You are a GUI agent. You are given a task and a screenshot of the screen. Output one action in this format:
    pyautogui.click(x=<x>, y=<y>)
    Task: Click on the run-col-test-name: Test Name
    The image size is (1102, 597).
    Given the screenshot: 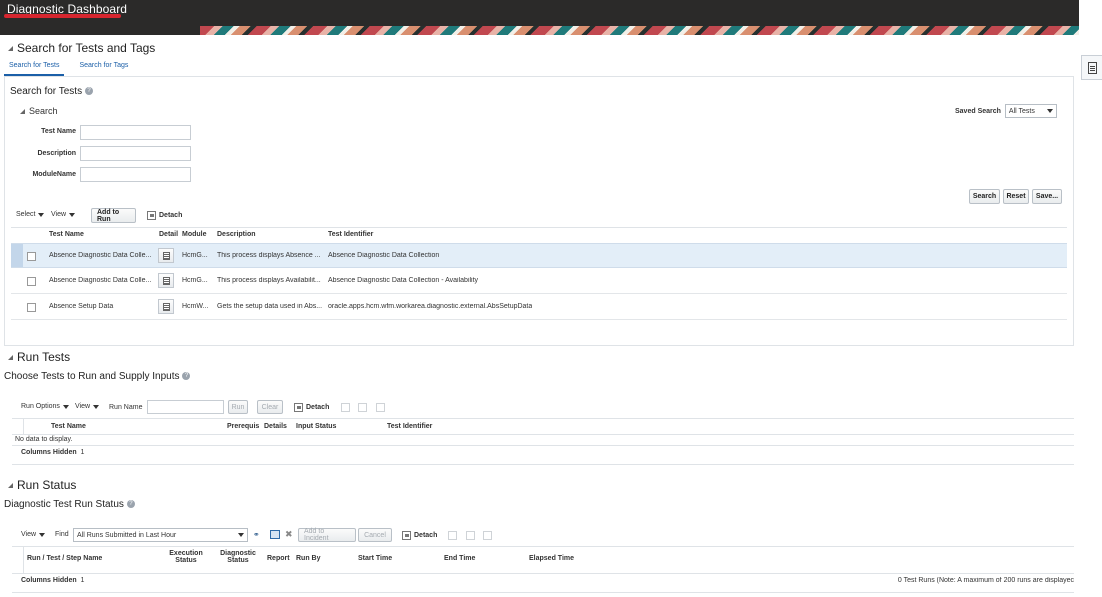 What is the action you would take?
    pyautogui.click(x=68, y=426)
    